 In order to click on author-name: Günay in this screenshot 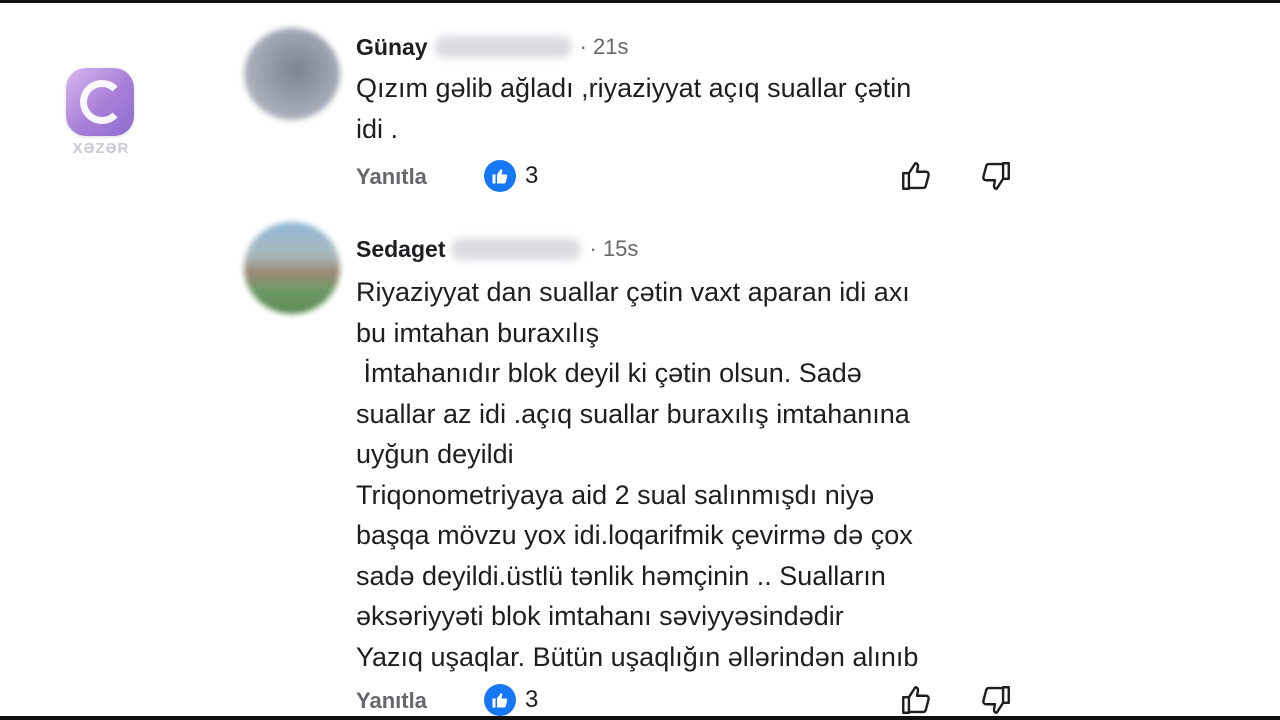, I will do `click(392, 47)`.